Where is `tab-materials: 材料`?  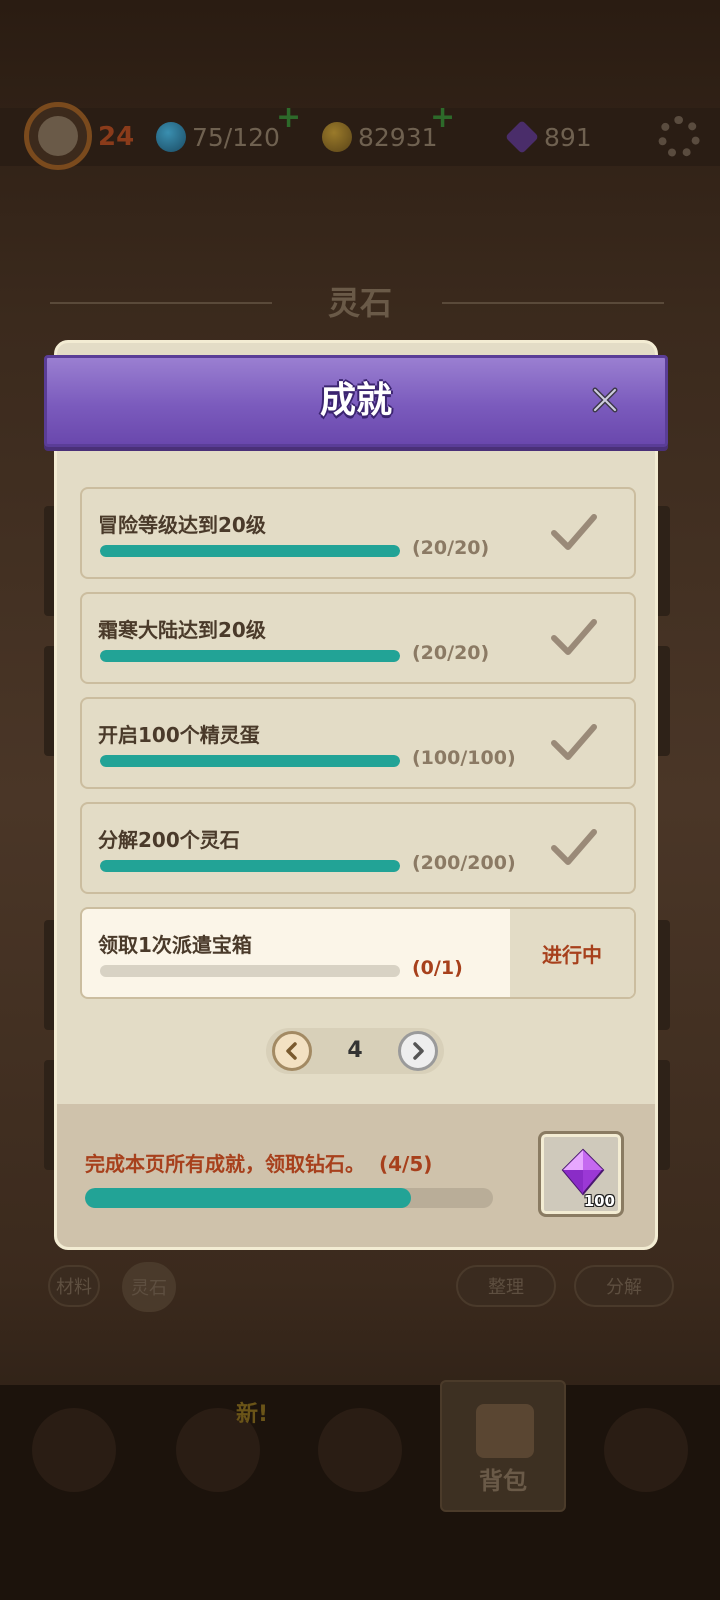
tab-materials: 材料 is located at coordinates (74, 1286).